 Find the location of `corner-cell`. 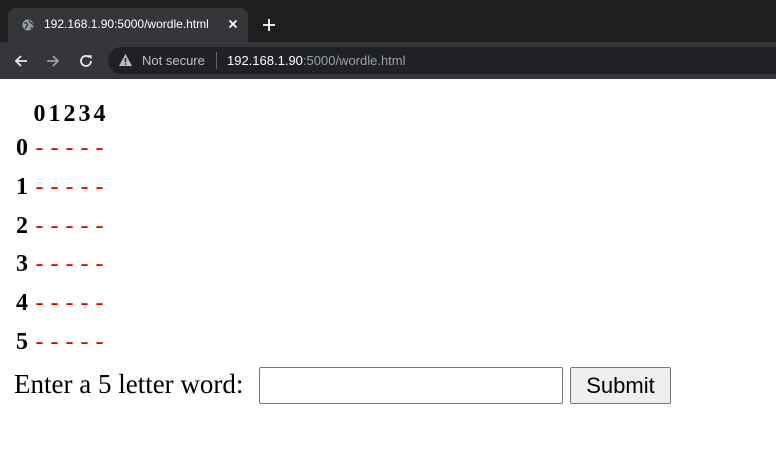

corner-cell is located at coordinates (22, 114).